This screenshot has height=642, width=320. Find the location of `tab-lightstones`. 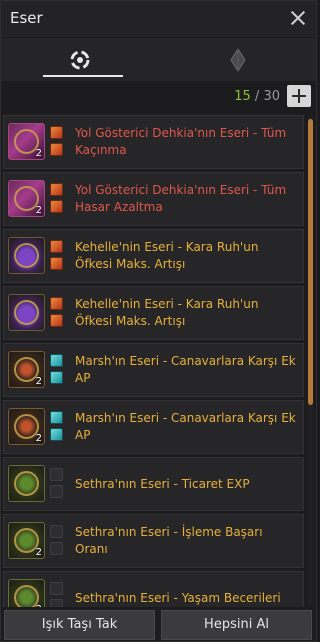

tab-lightstones is located at coordinates (237, 59).